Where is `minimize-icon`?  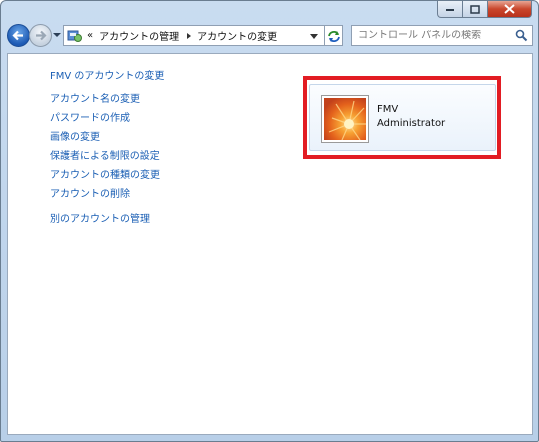 minimize-icon is located at coordinates (450, 10).